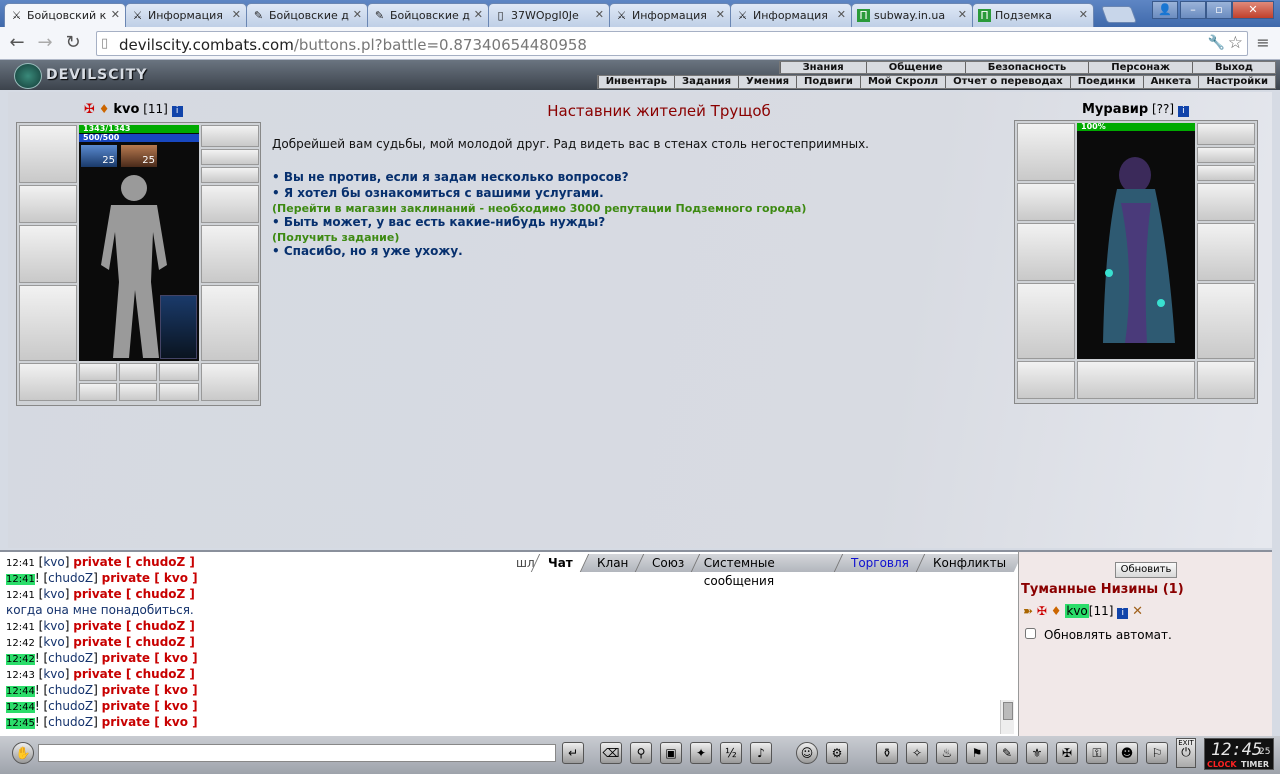  What do you see at coordinates (73, 43) in the screenshot?
I see `reload-button: ↻` at bounding box center [73, 43].